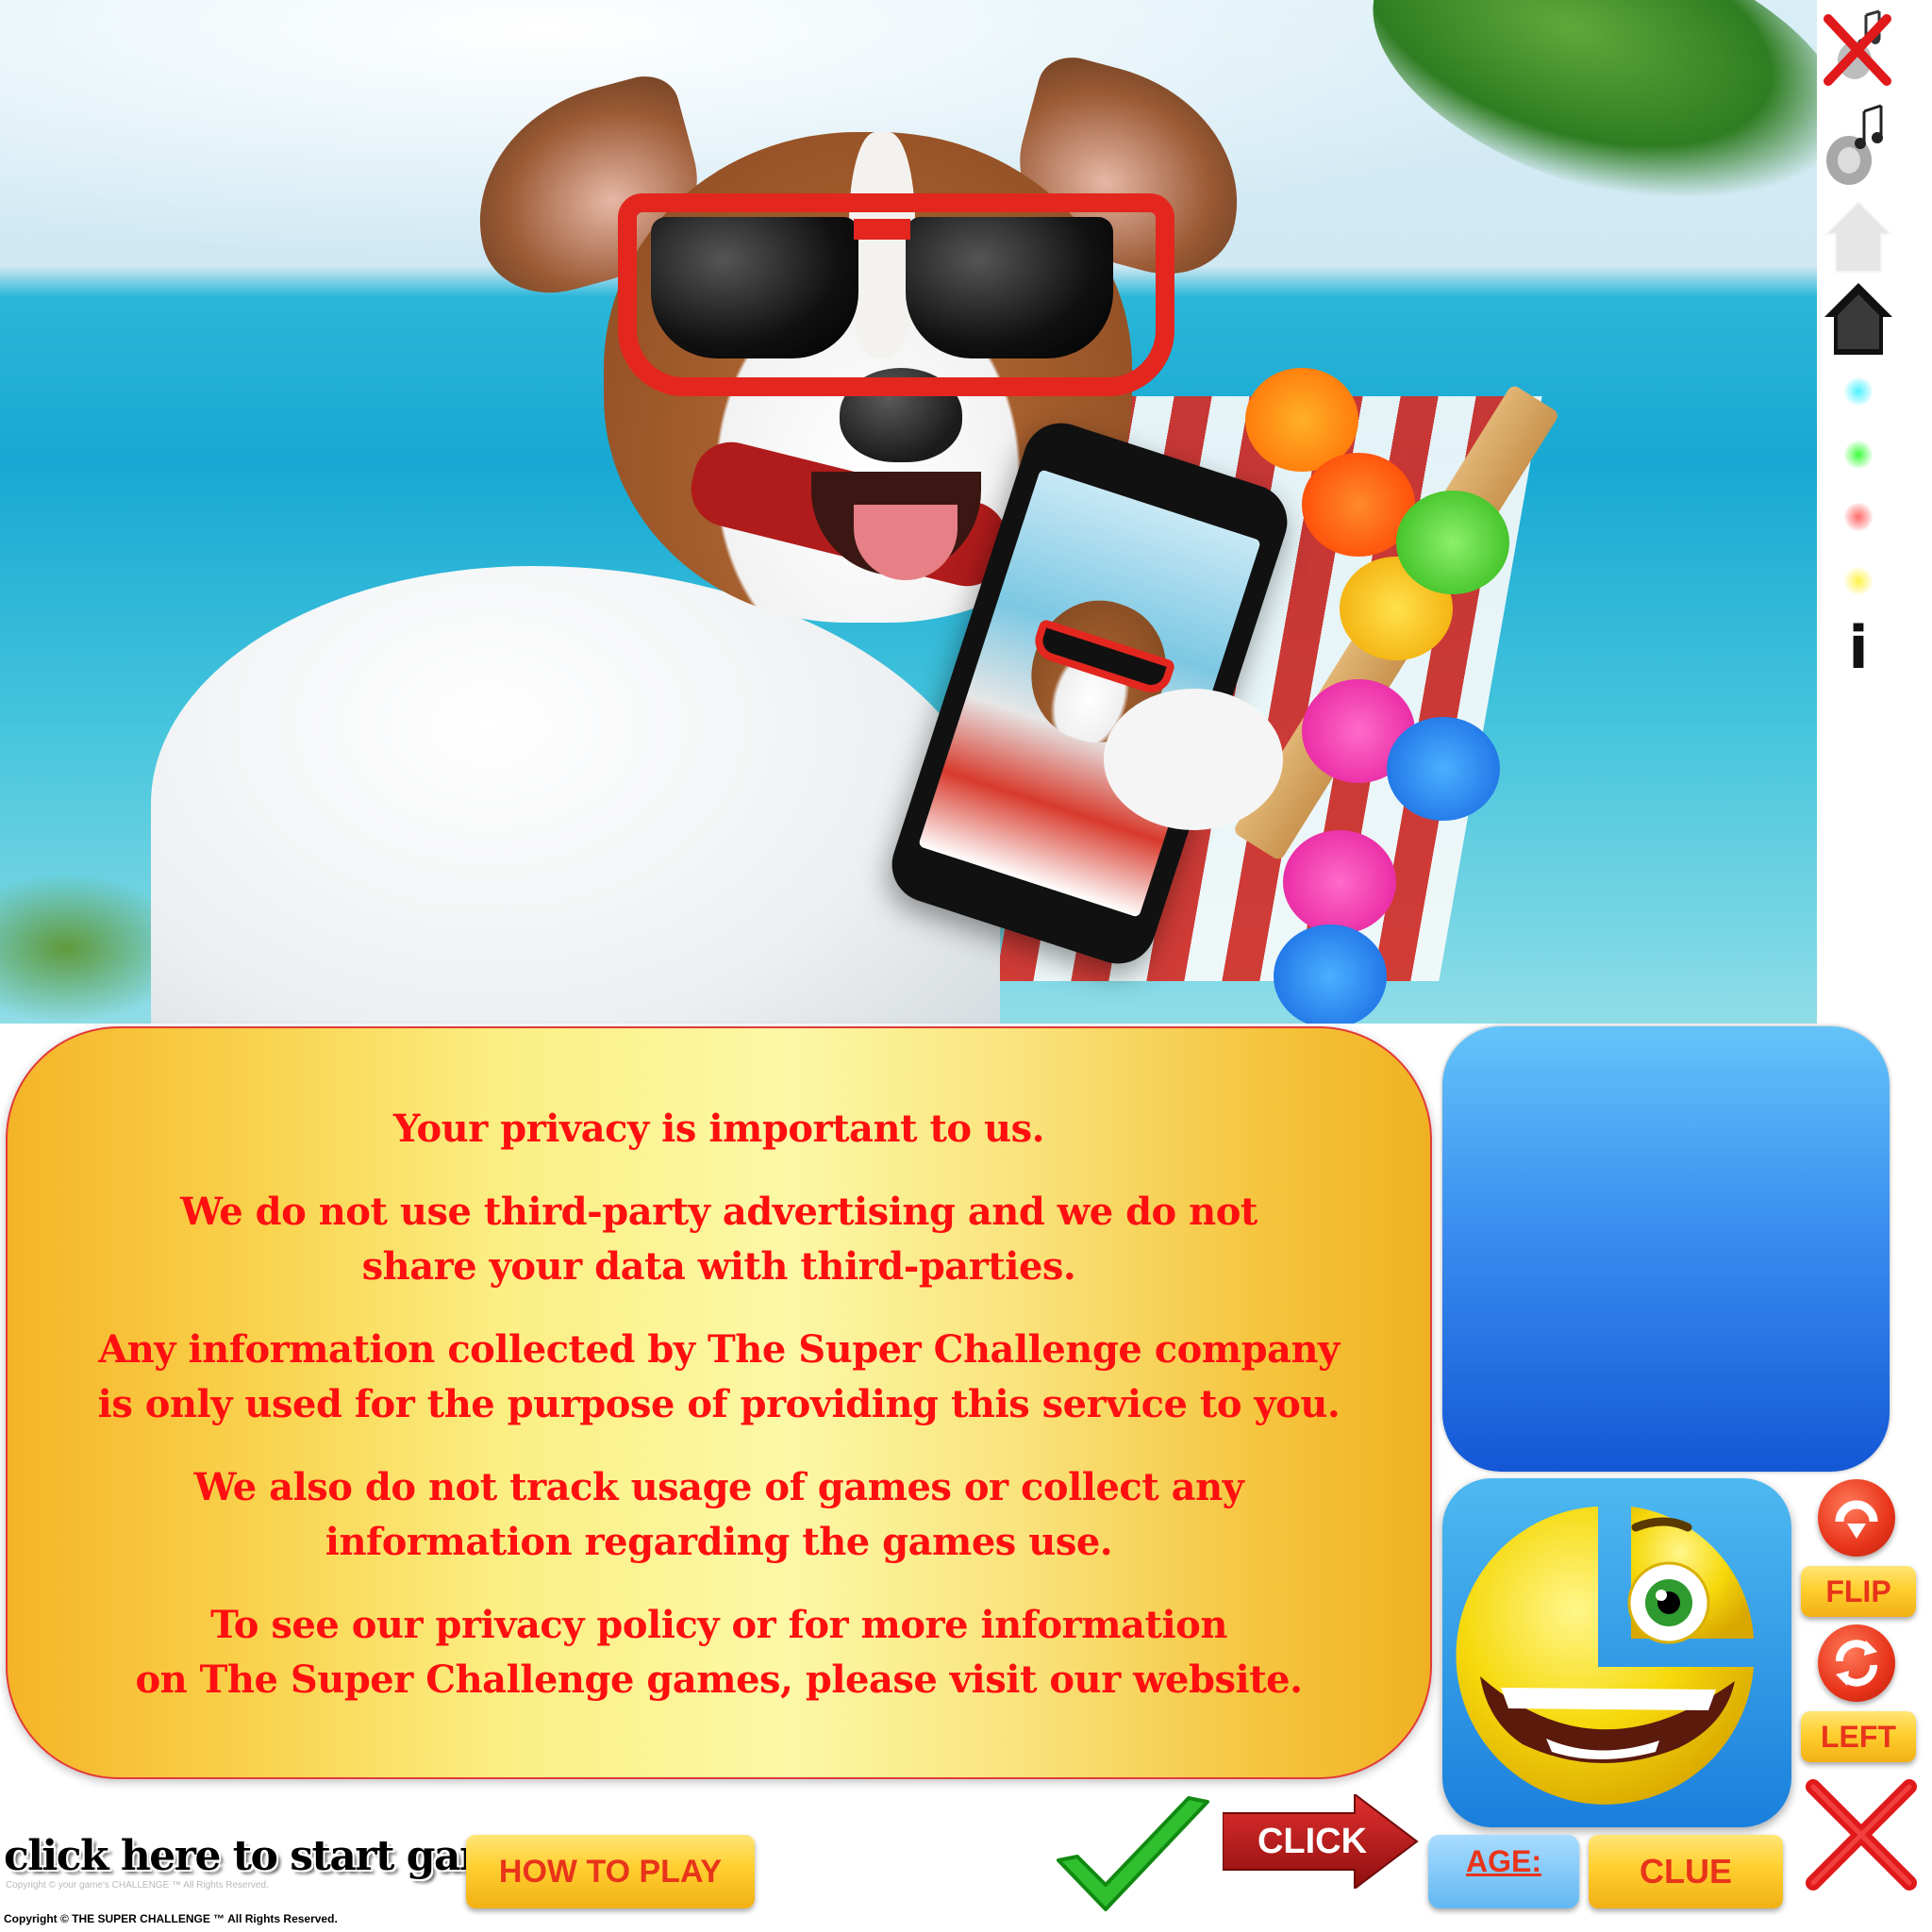 The image size is (1932, 1932). I want to click on left-label: LEFT, so click(1858, 1736).